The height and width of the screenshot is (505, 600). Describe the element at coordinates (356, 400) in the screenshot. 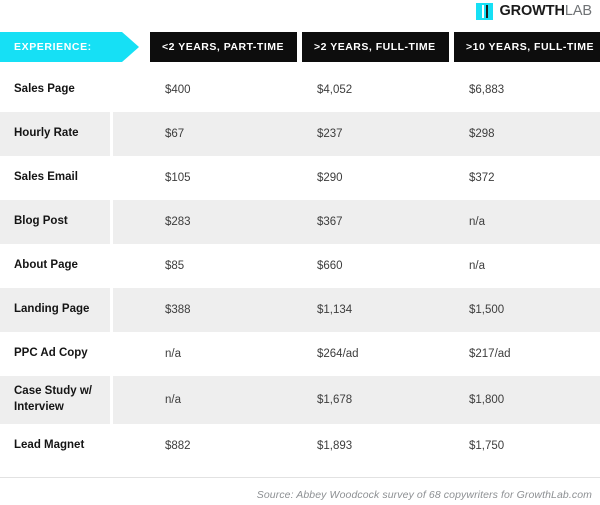

I see `row-data-area: n/a $1,678 $1,800` at that location.